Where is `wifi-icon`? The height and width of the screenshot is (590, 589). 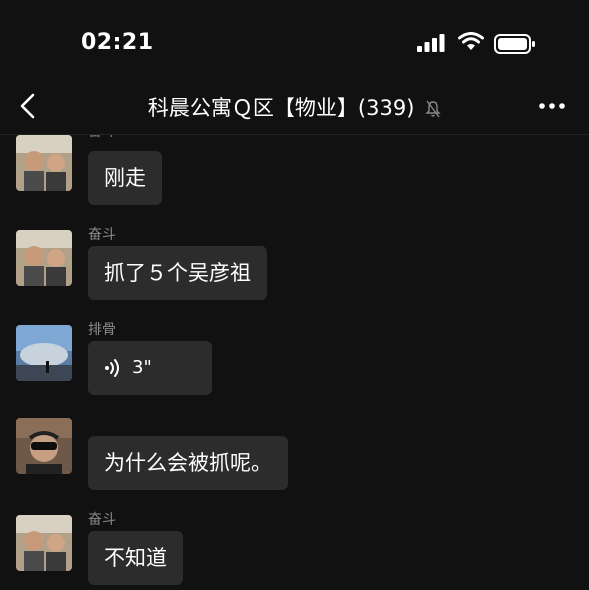 wifi-icon is located at coordinates (471, 41).